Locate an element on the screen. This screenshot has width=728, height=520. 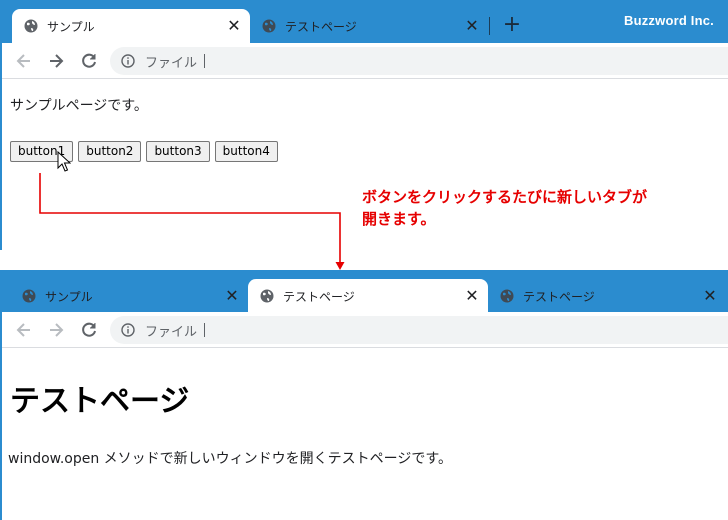
mouse-cursor-icon is located at coordinates (64, 161).